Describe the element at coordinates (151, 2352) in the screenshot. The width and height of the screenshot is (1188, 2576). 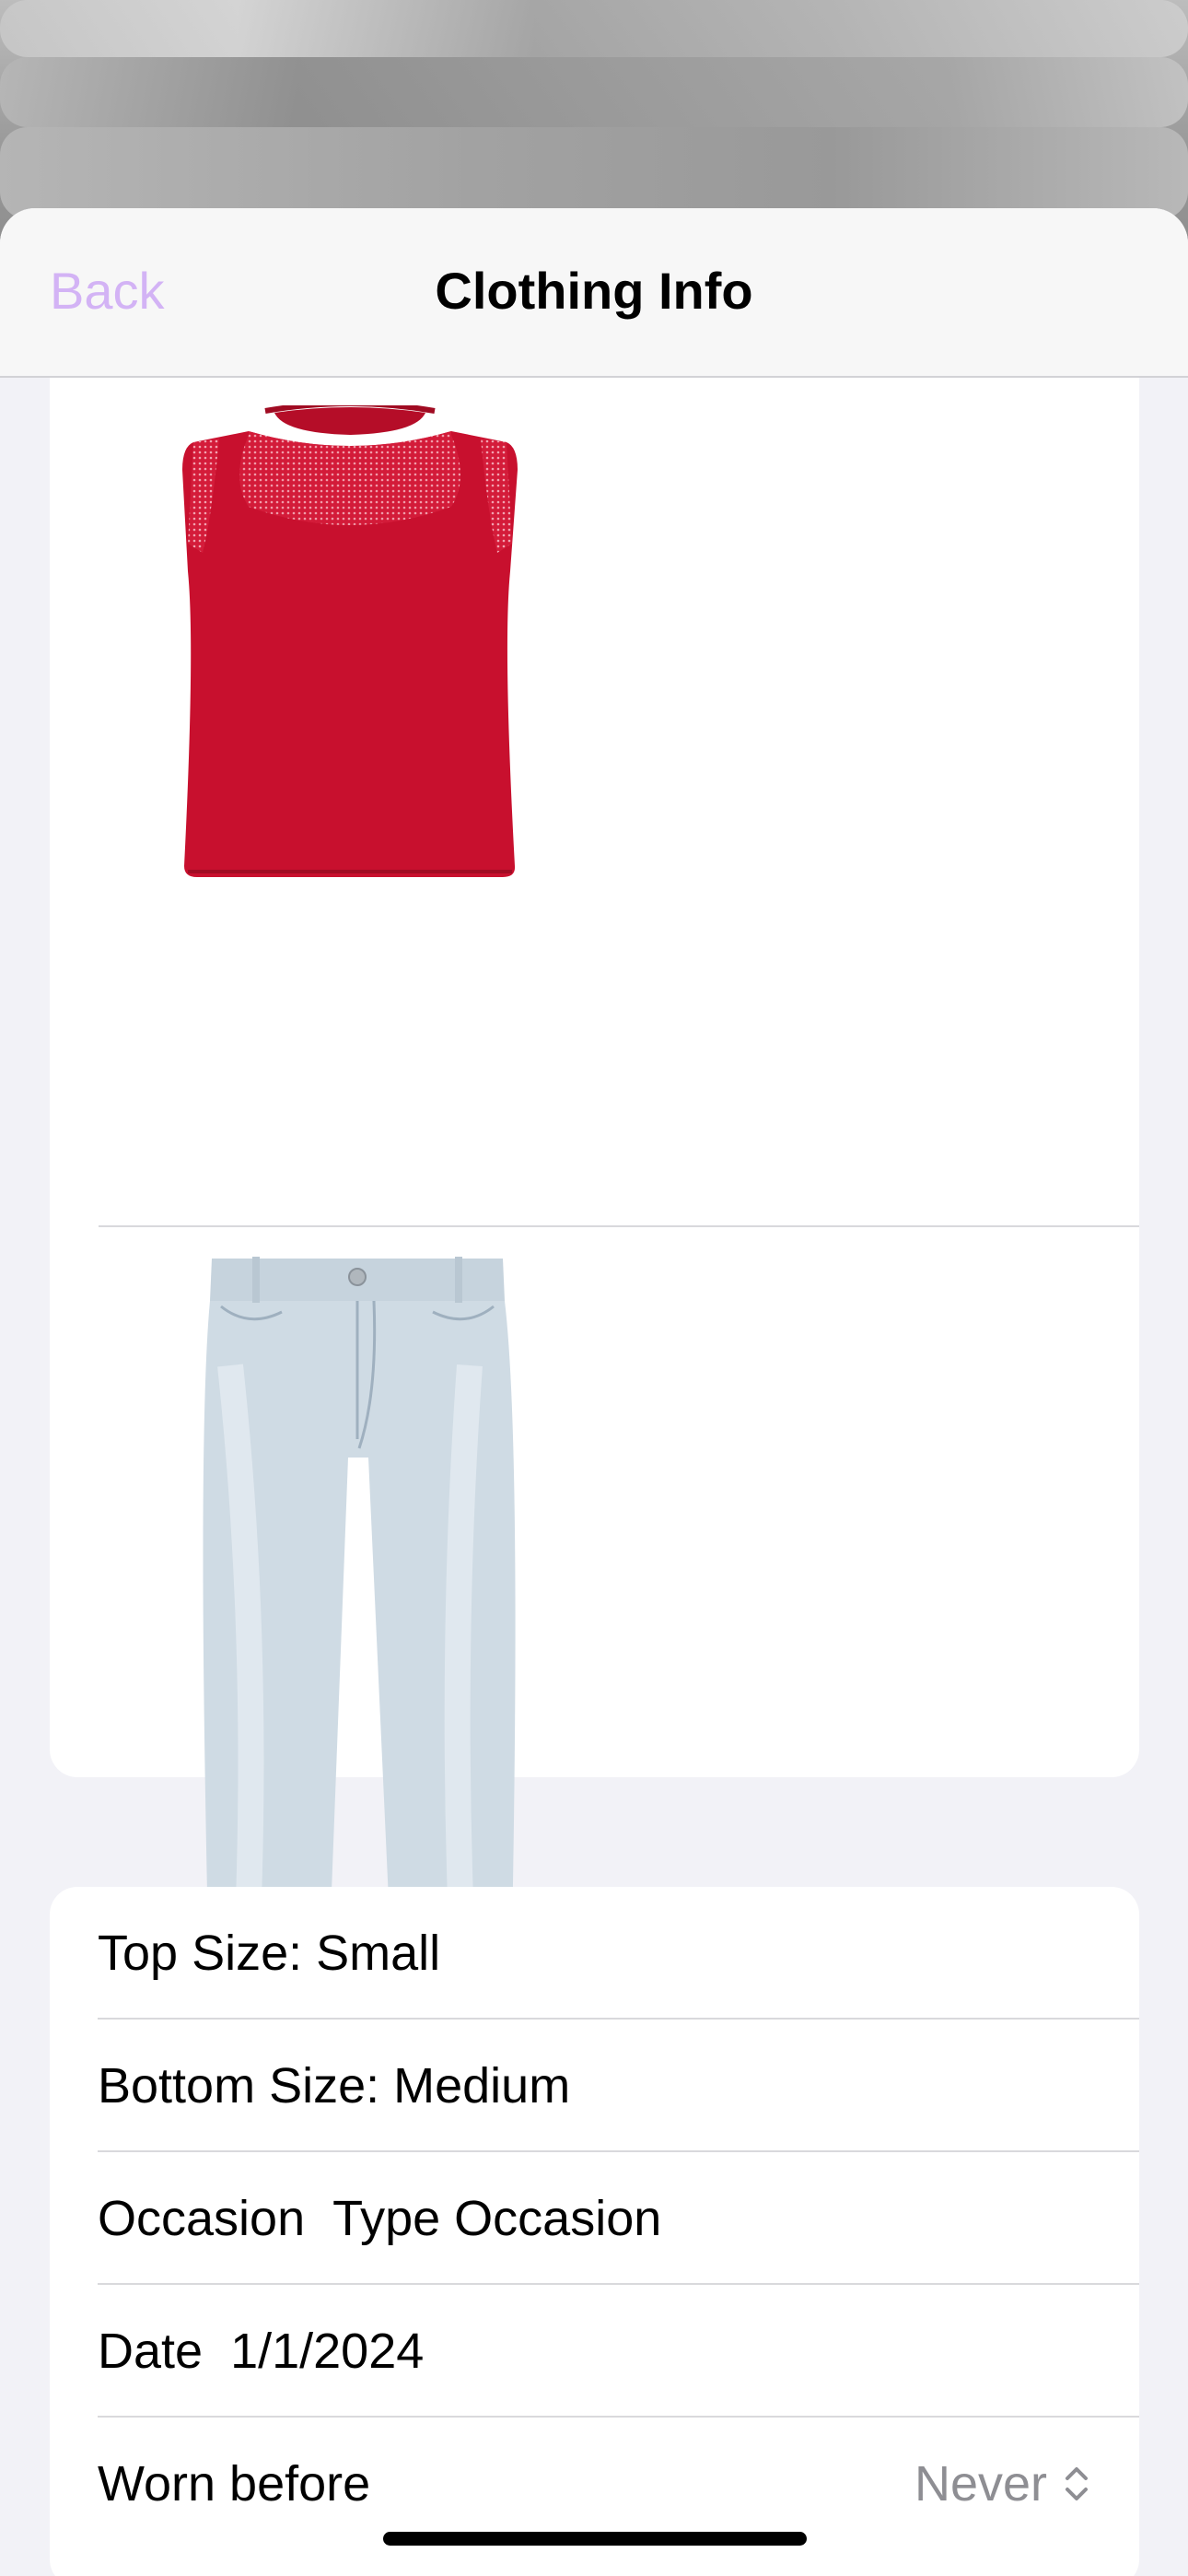
I see `date-label: Date` at that location.